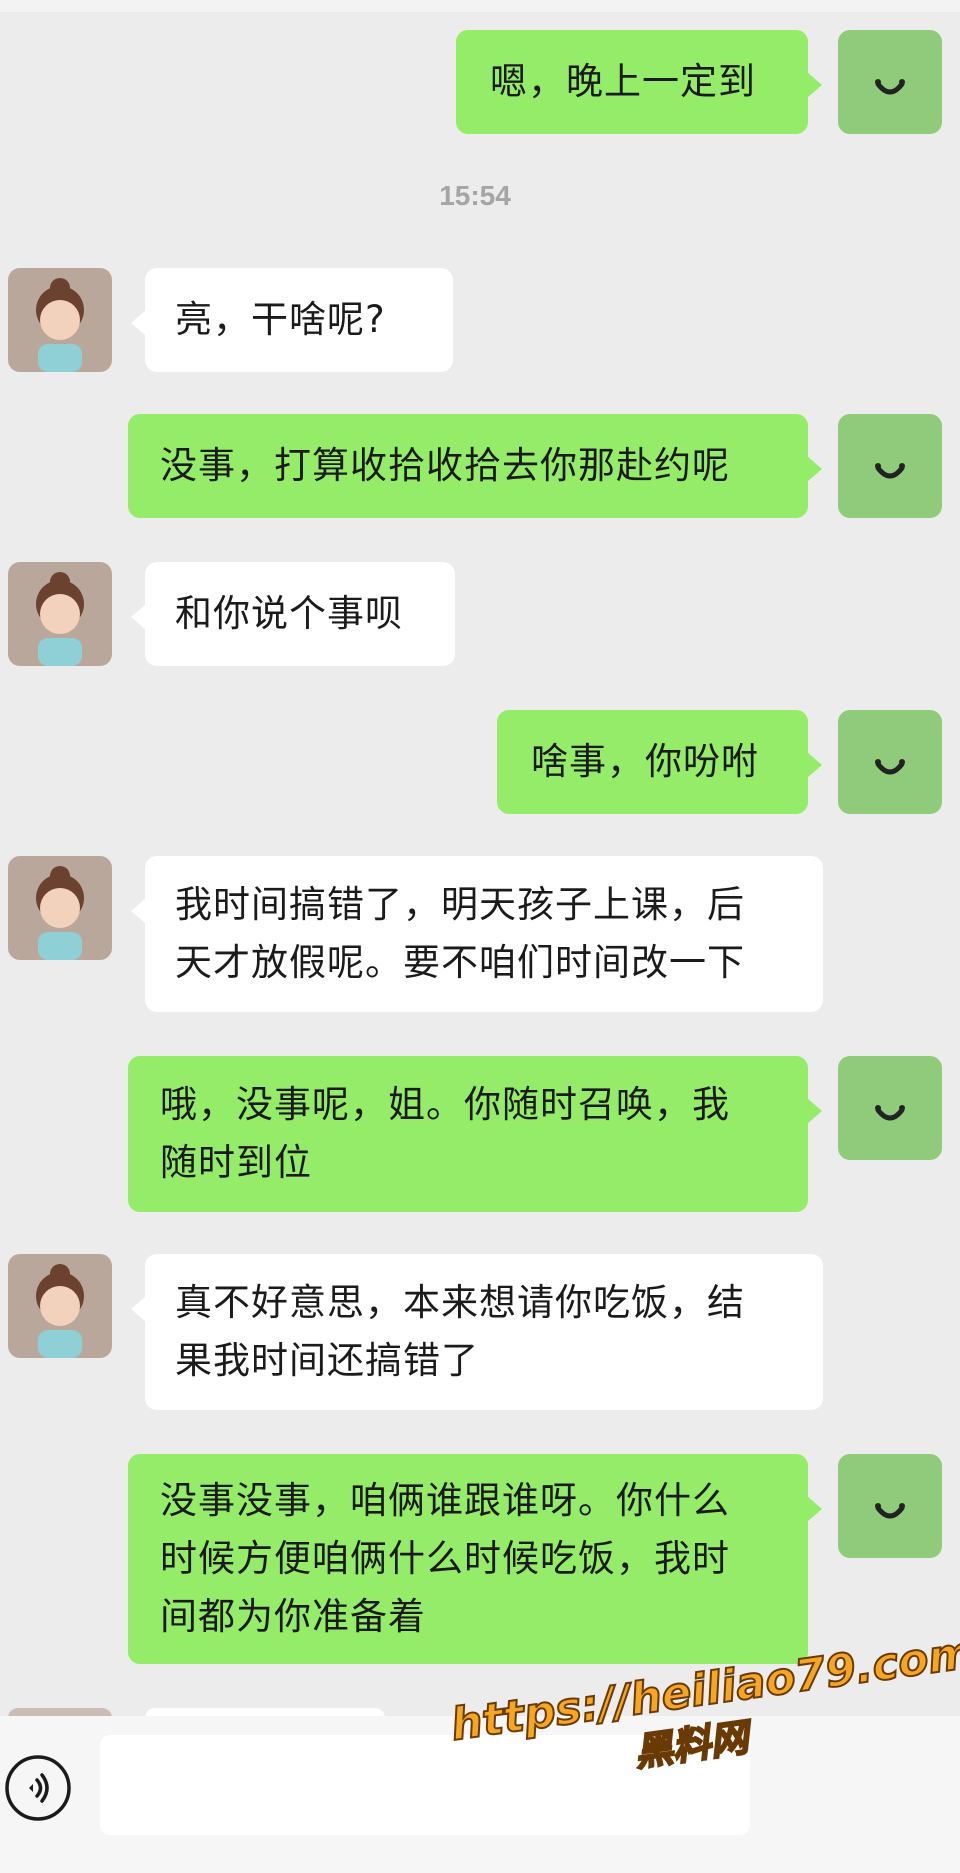 The height and width of the screenshot is (1873, 960). I want to click on voice-icon, so click(38, 1788).